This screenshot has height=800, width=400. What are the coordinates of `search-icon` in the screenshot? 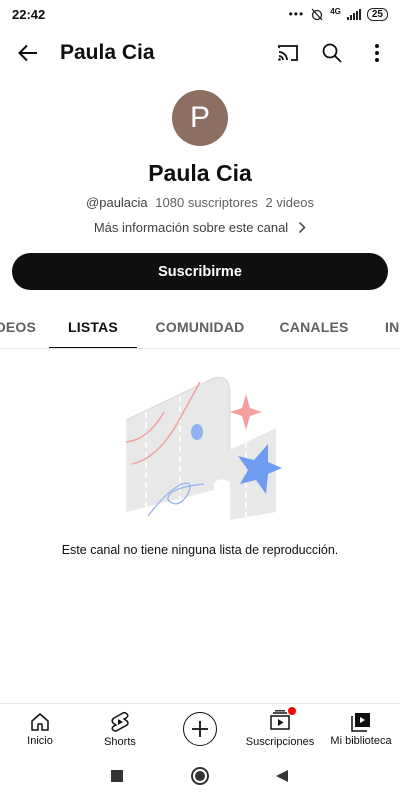 It's located at (332, 53).